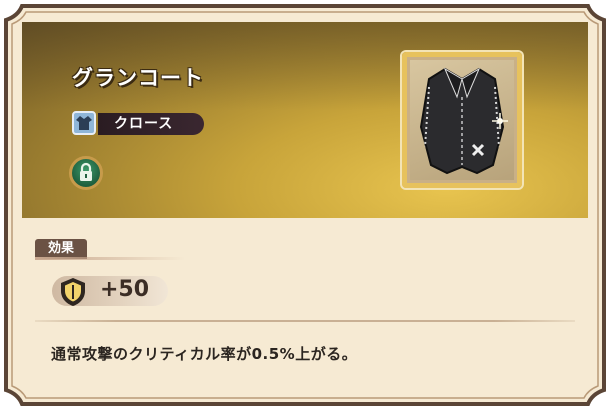  What do you see at coordinates (73, 292) in the screenshot?
I see `defense-shield-icon` at bounding box center [73, 292].